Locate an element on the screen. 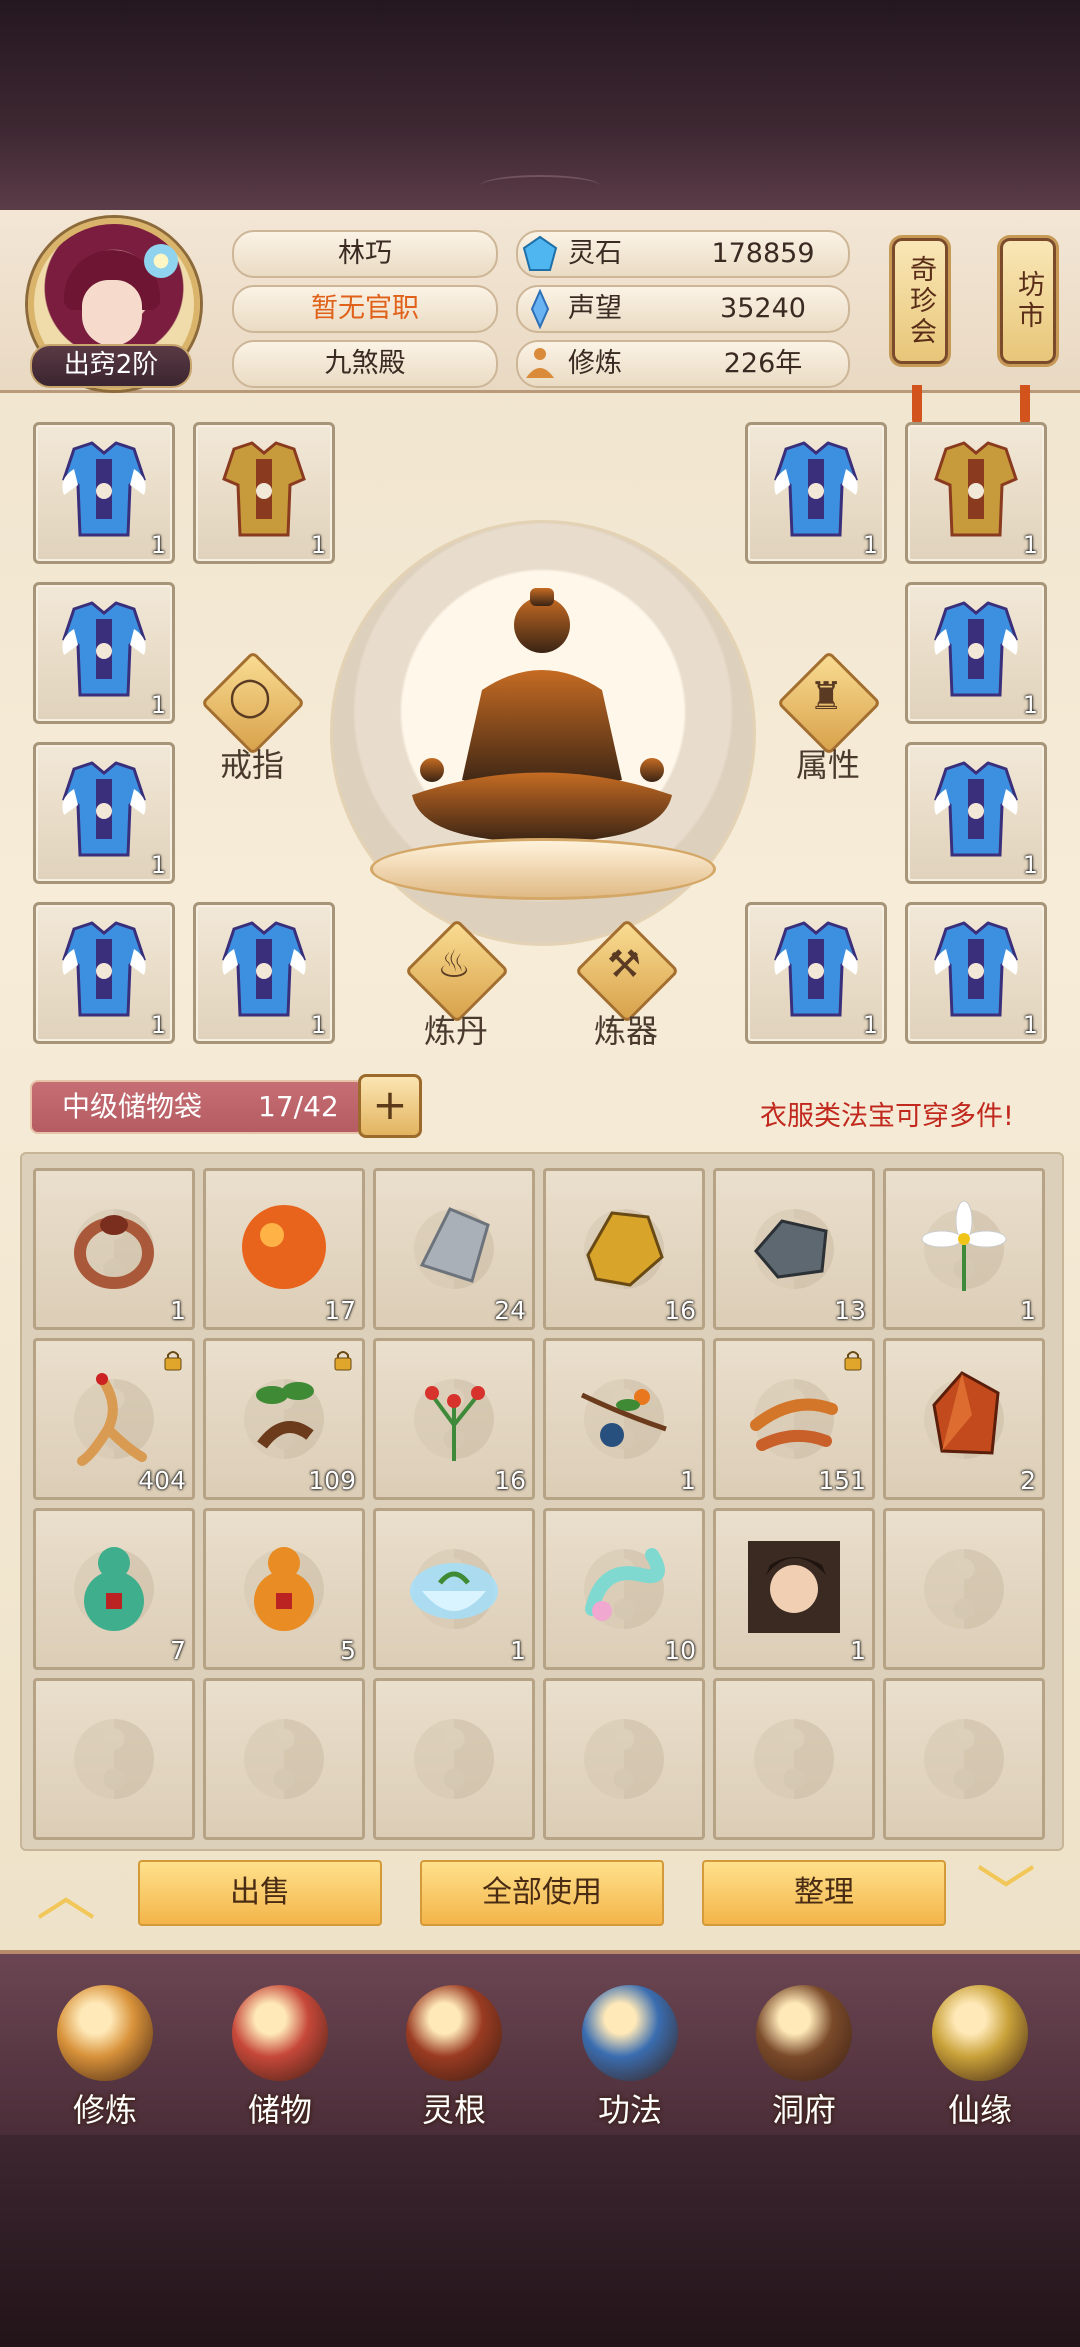 The image size is (1080, 2347). meditating-figure-icon is located at coordinates (542, 715).